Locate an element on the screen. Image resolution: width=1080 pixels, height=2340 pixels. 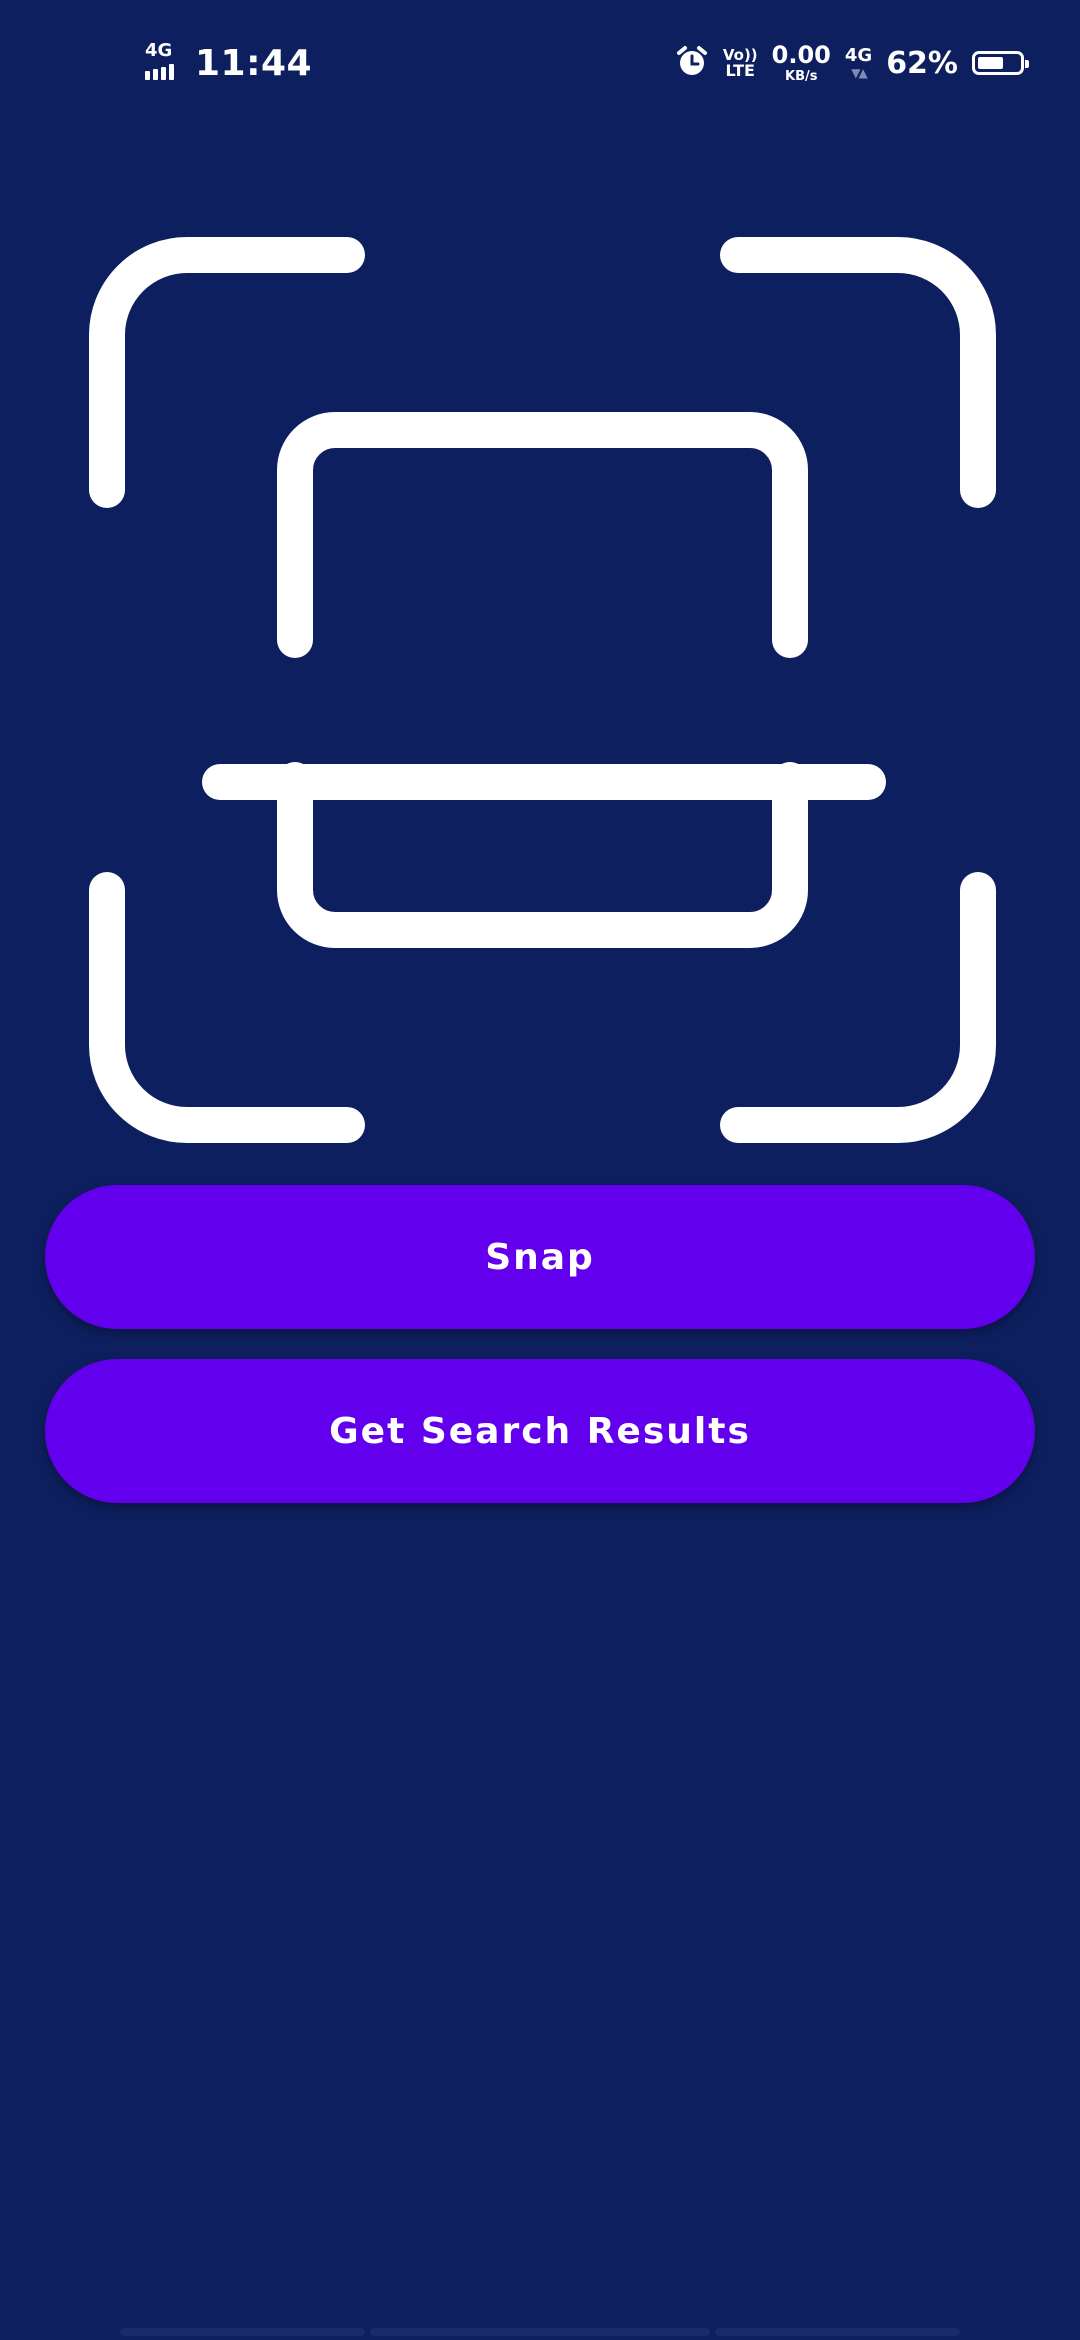
network-speed: 0.00 KB/s is located at coordinates (801, 63).